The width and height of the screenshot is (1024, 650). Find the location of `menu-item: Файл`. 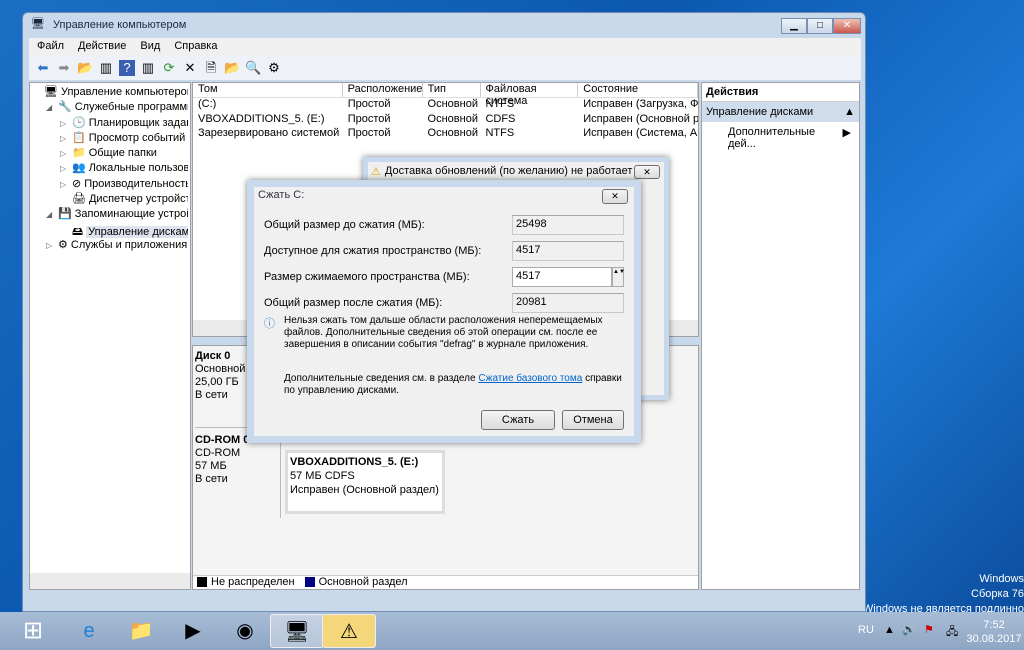

menu-item: Файл is located at coordinates (50, 47).